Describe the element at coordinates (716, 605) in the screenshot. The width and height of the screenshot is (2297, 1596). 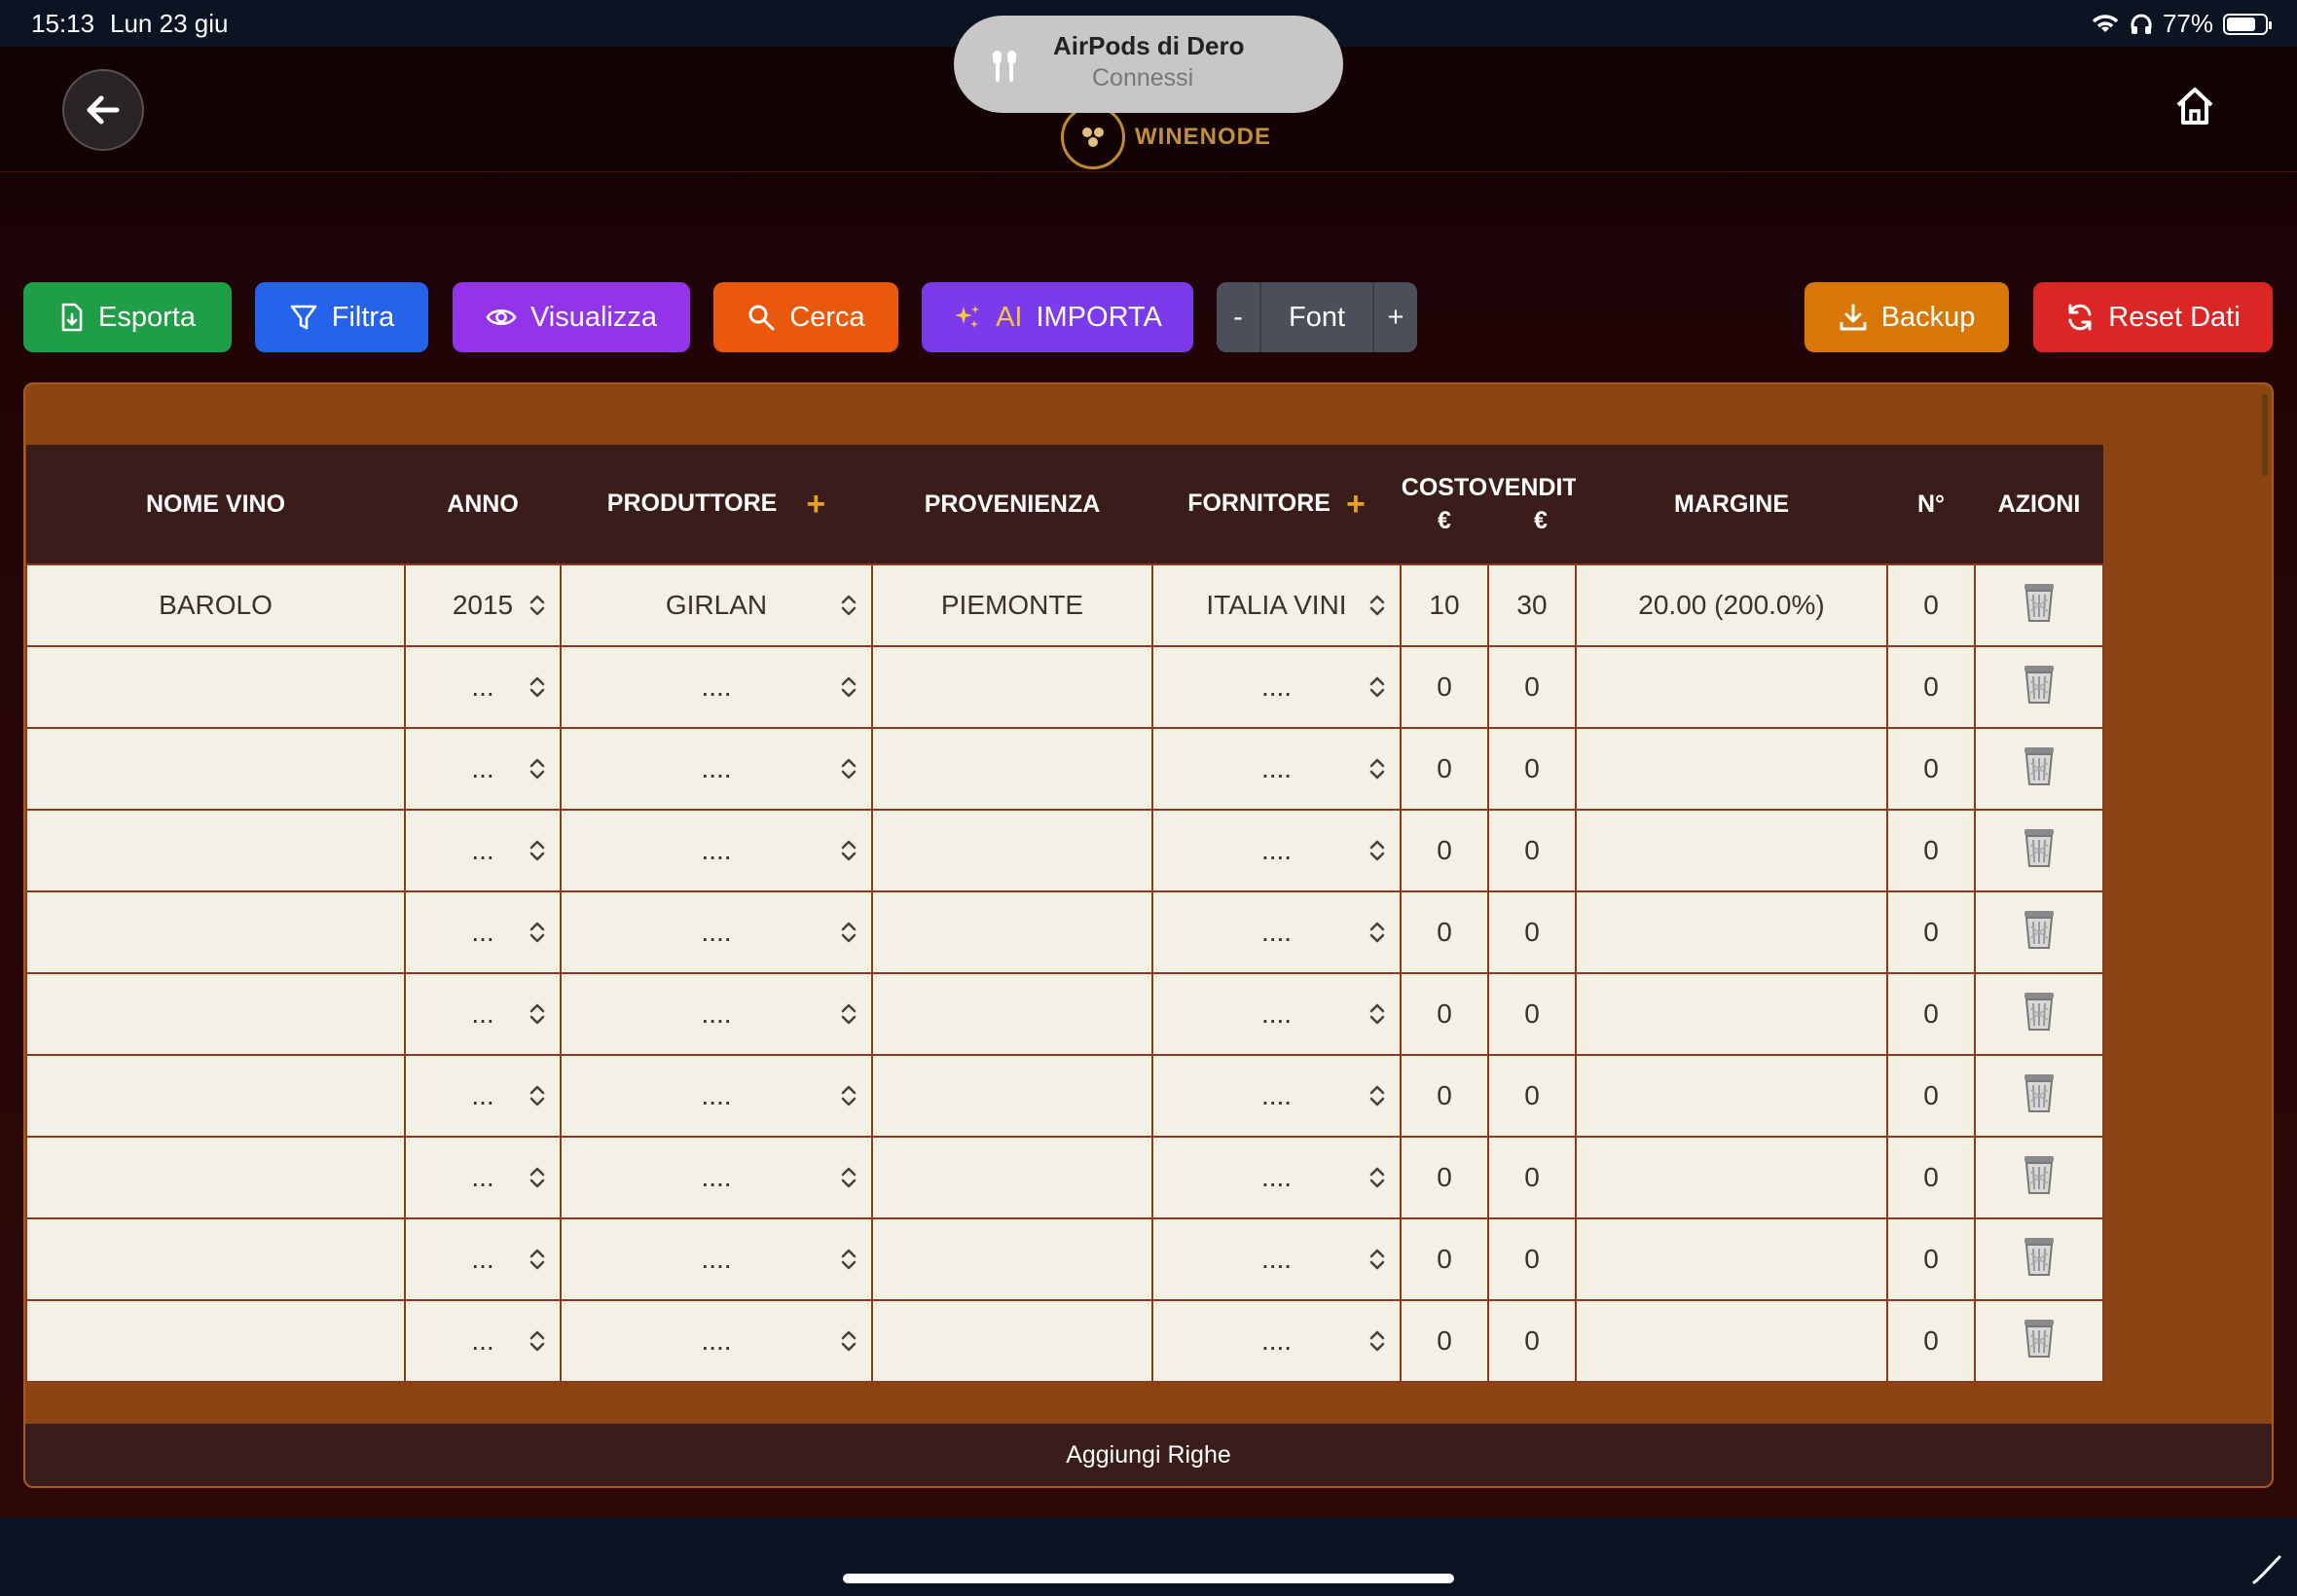
I see `cell-producer-select: GIRLAN` at that location.